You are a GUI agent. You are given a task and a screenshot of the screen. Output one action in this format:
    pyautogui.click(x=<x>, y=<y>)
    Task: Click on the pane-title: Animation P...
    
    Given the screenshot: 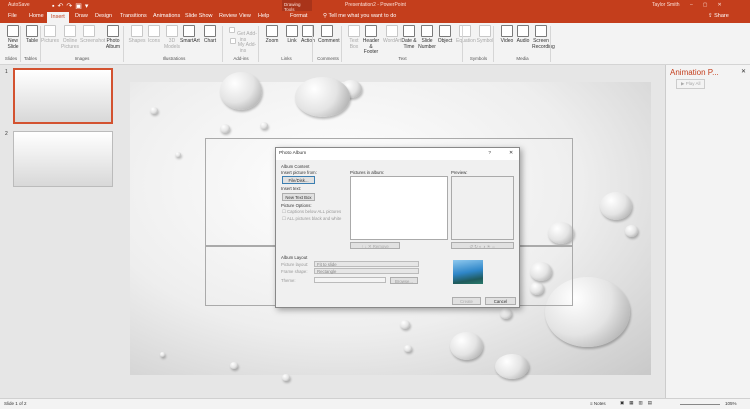 What is the action you would take?
    pyautogui.click(x=694, y=72)
    